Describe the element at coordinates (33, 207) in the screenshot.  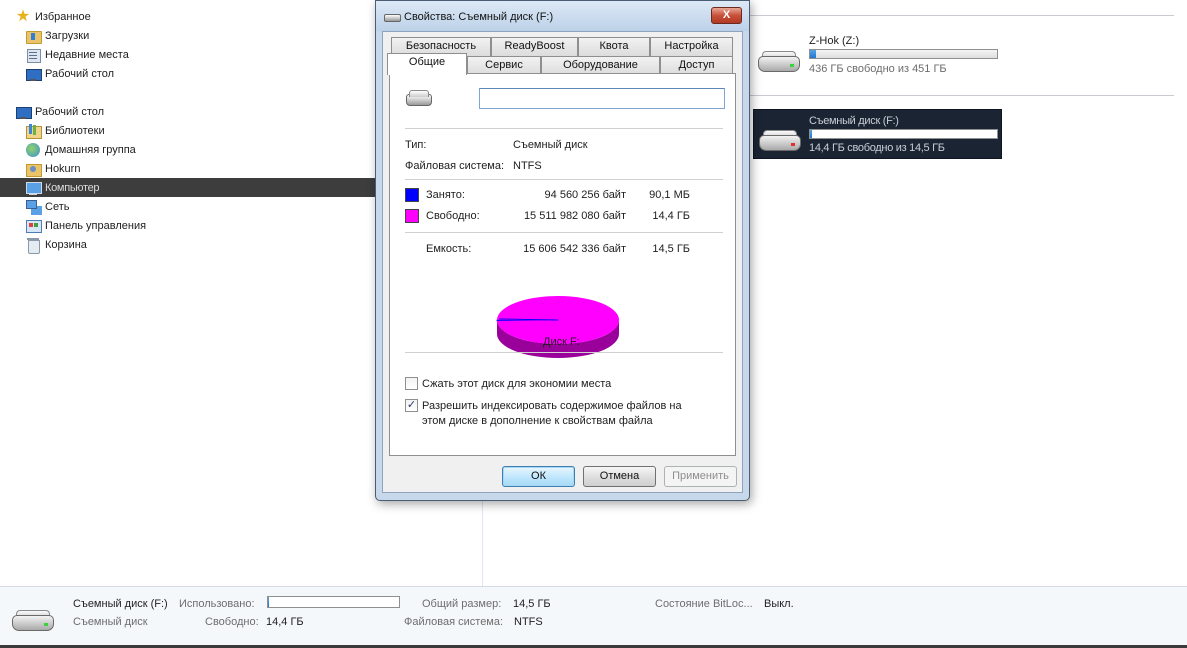
I see `network-icon` at that location.